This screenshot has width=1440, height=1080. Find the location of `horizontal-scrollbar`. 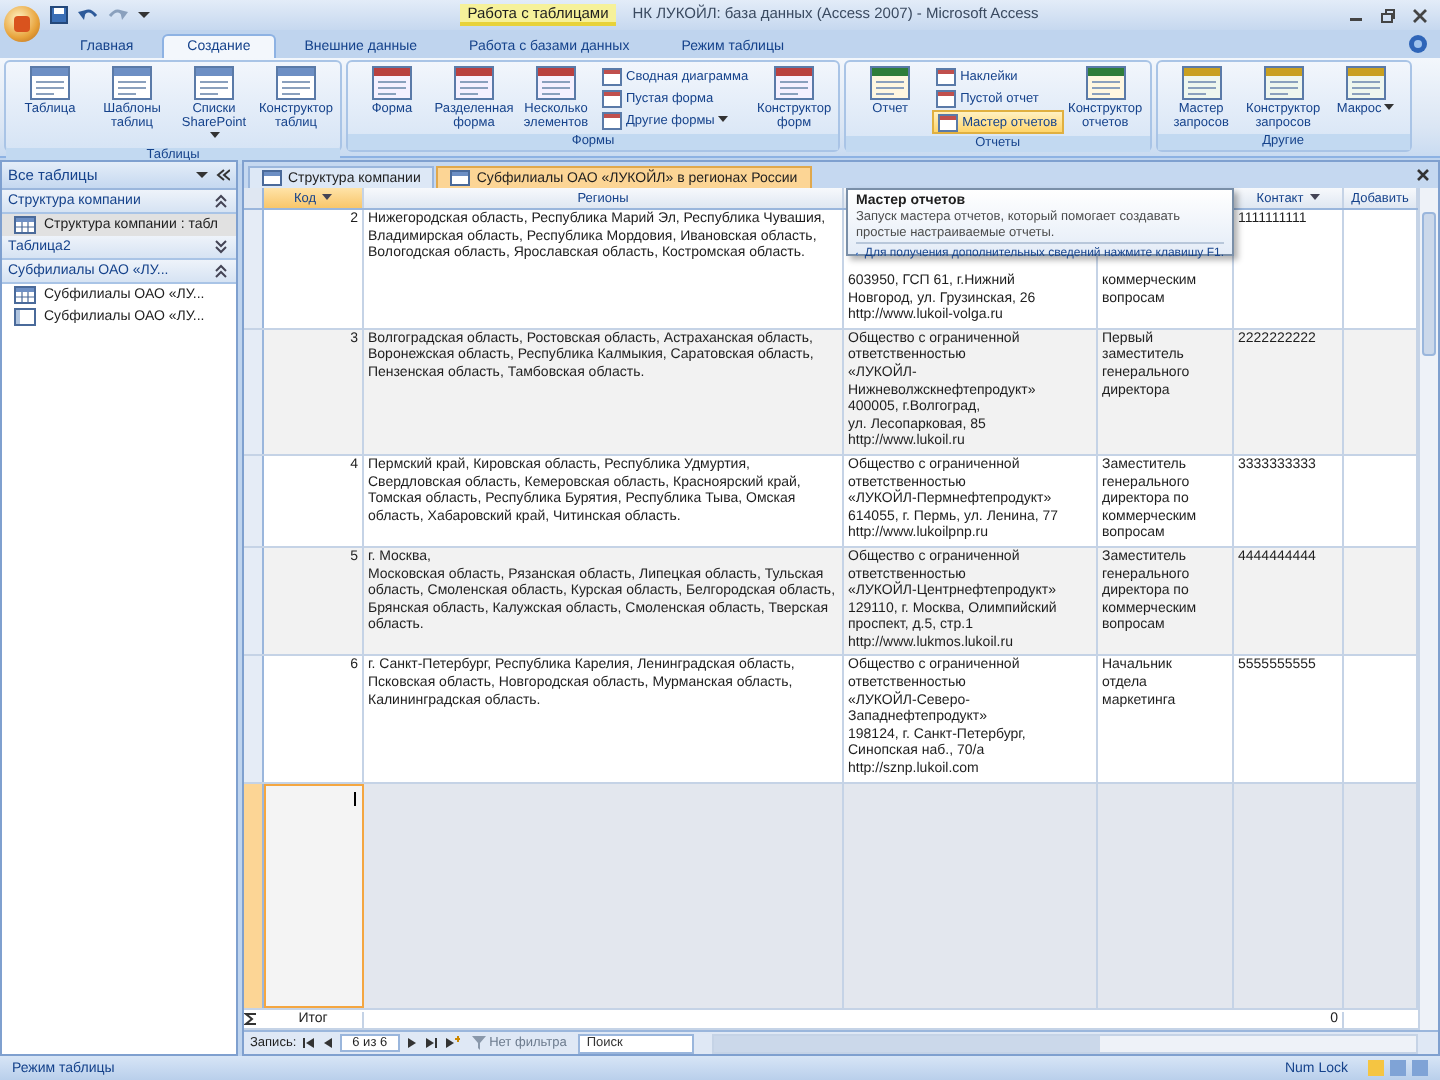

horizontal-scrollbar is located at coordinates (1065, 1043).